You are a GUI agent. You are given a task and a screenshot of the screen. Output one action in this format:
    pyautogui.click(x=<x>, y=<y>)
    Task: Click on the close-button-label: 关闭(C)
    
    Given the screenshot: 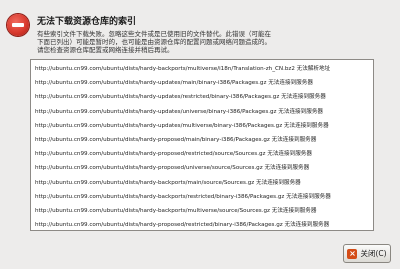 What is the action you would take?
    pyautogui.click(x=373, y=253)
    